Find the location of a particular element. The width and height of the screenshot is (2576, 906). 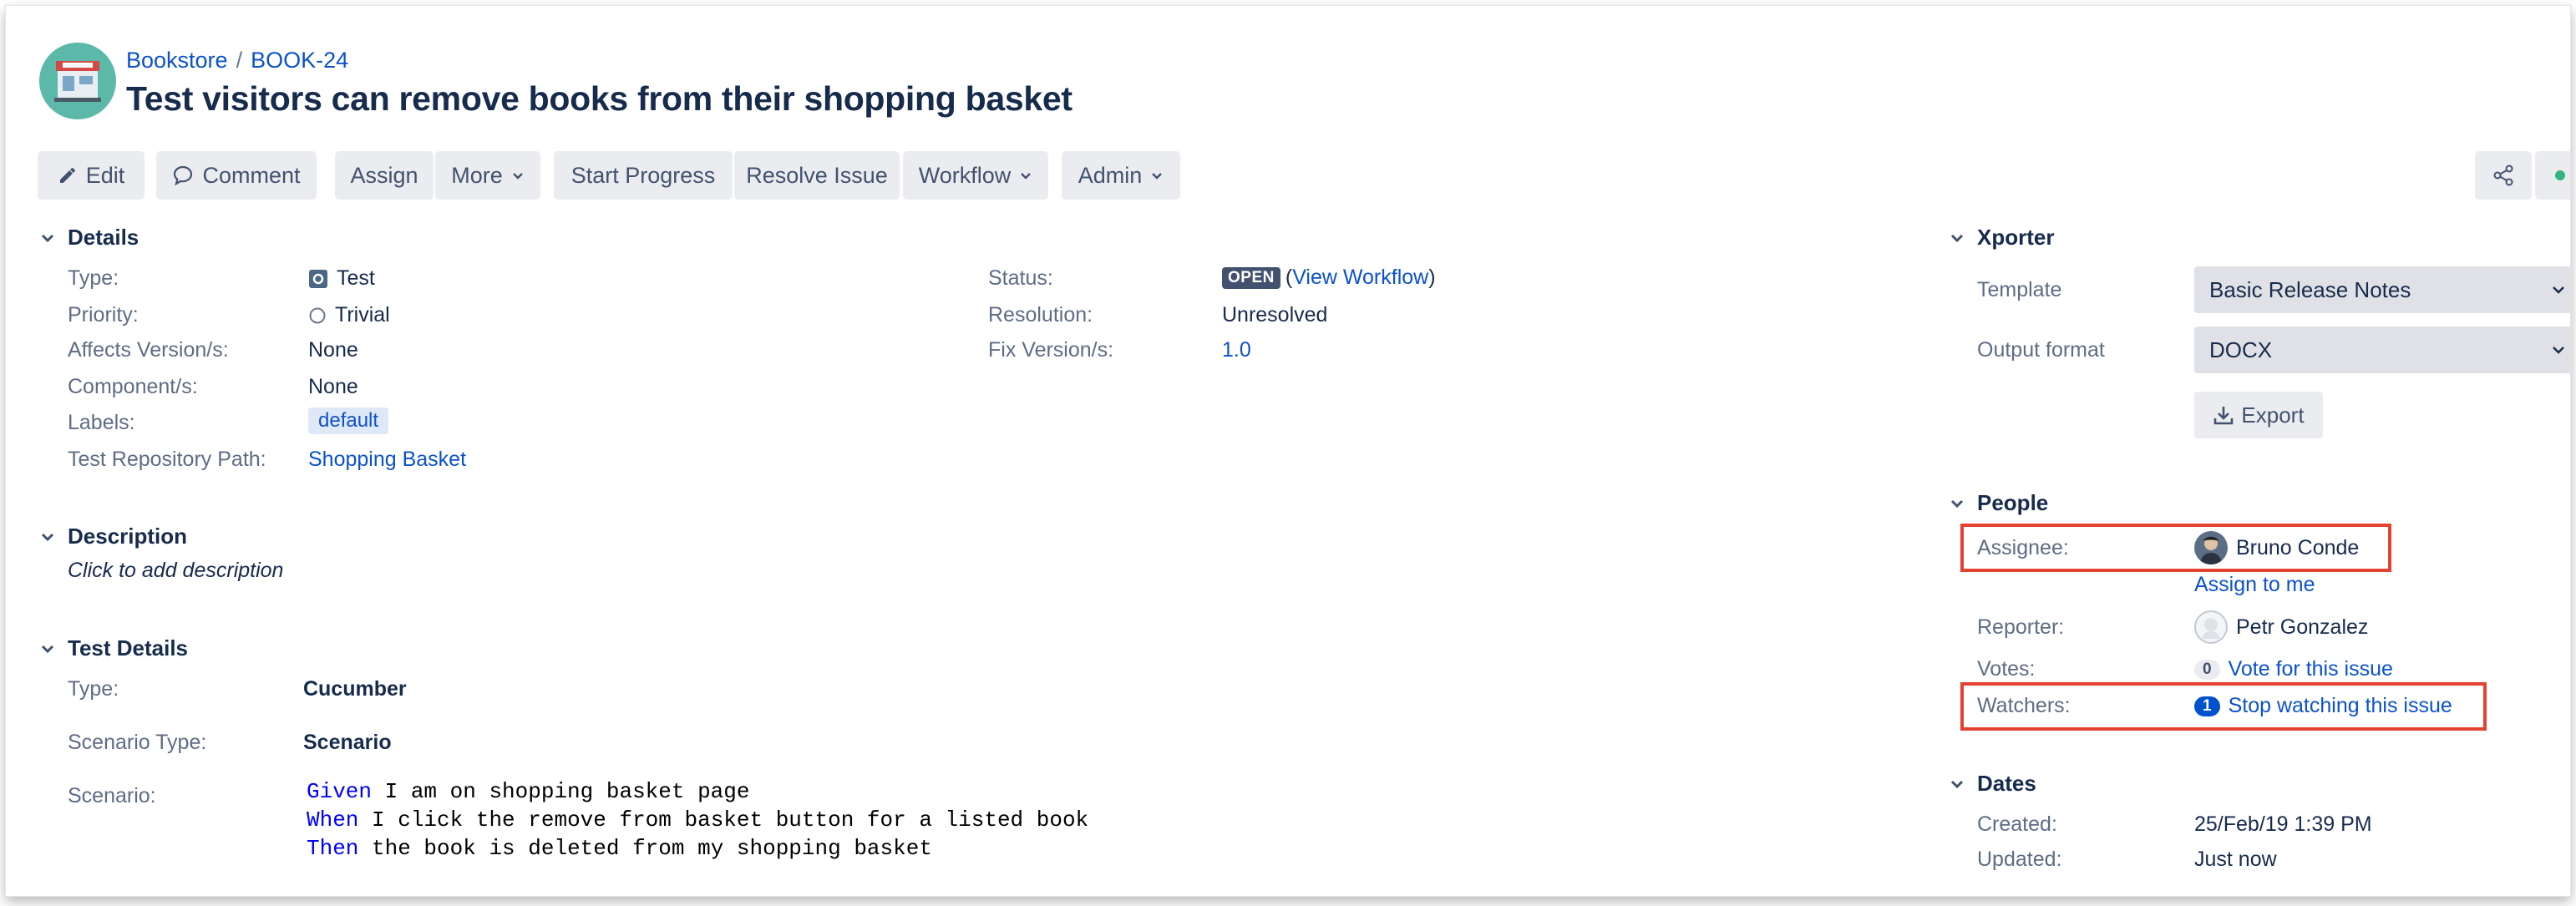

xporter-heading: Xporter is located at coordinates (2016, 237).